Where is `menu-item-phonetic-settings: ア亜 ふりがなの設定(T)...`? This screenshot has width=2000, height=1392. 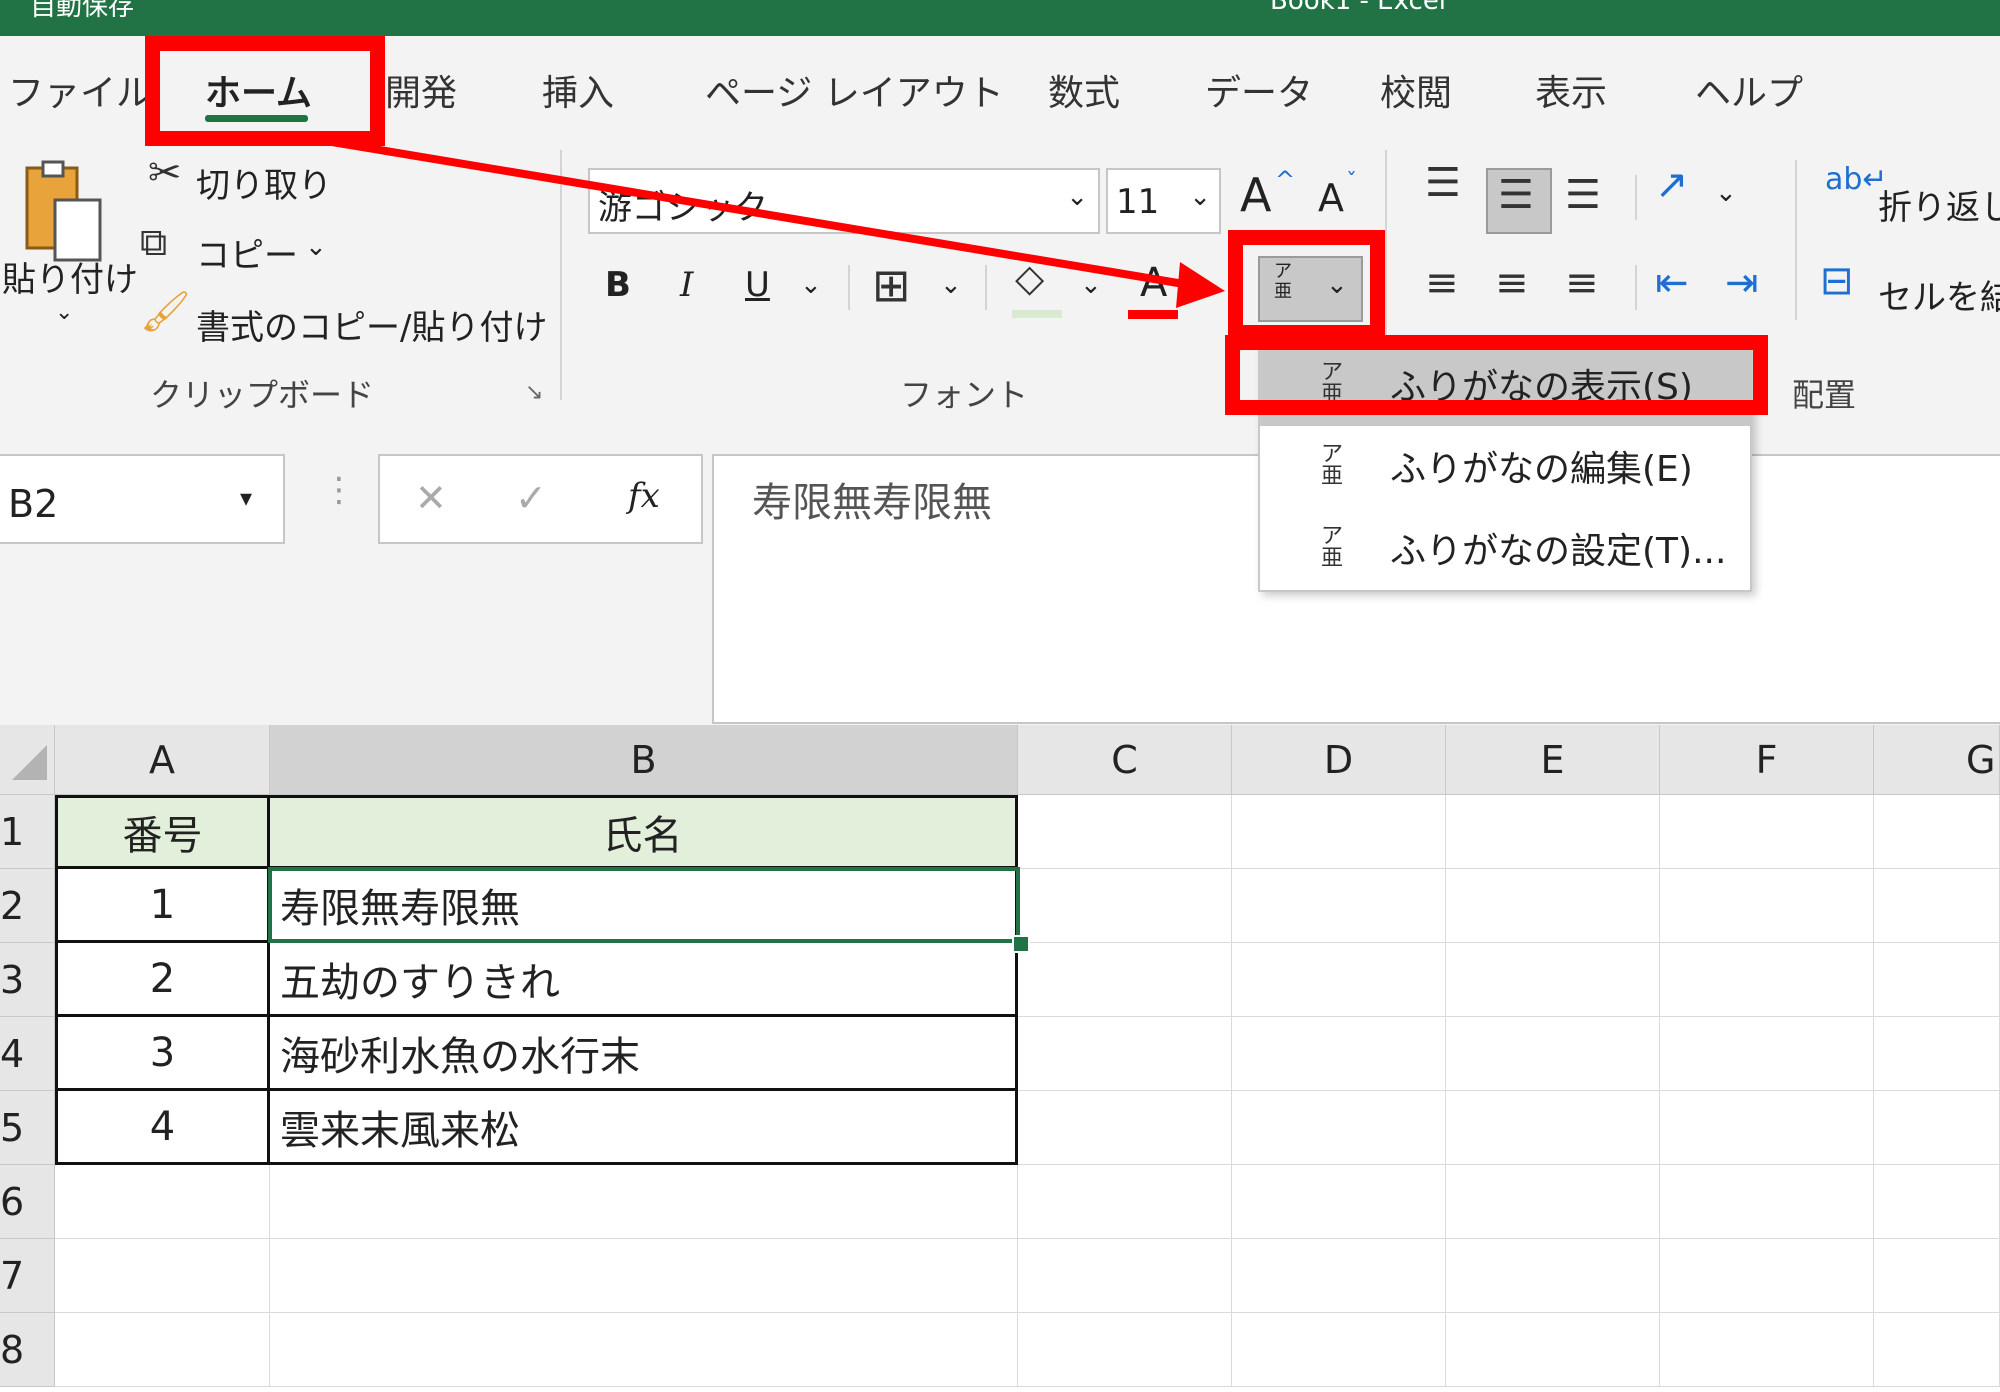 menu-item-phonetic-settings: ア亜 ふりがなの設定(T)... is located at coordinates (1505, 548).